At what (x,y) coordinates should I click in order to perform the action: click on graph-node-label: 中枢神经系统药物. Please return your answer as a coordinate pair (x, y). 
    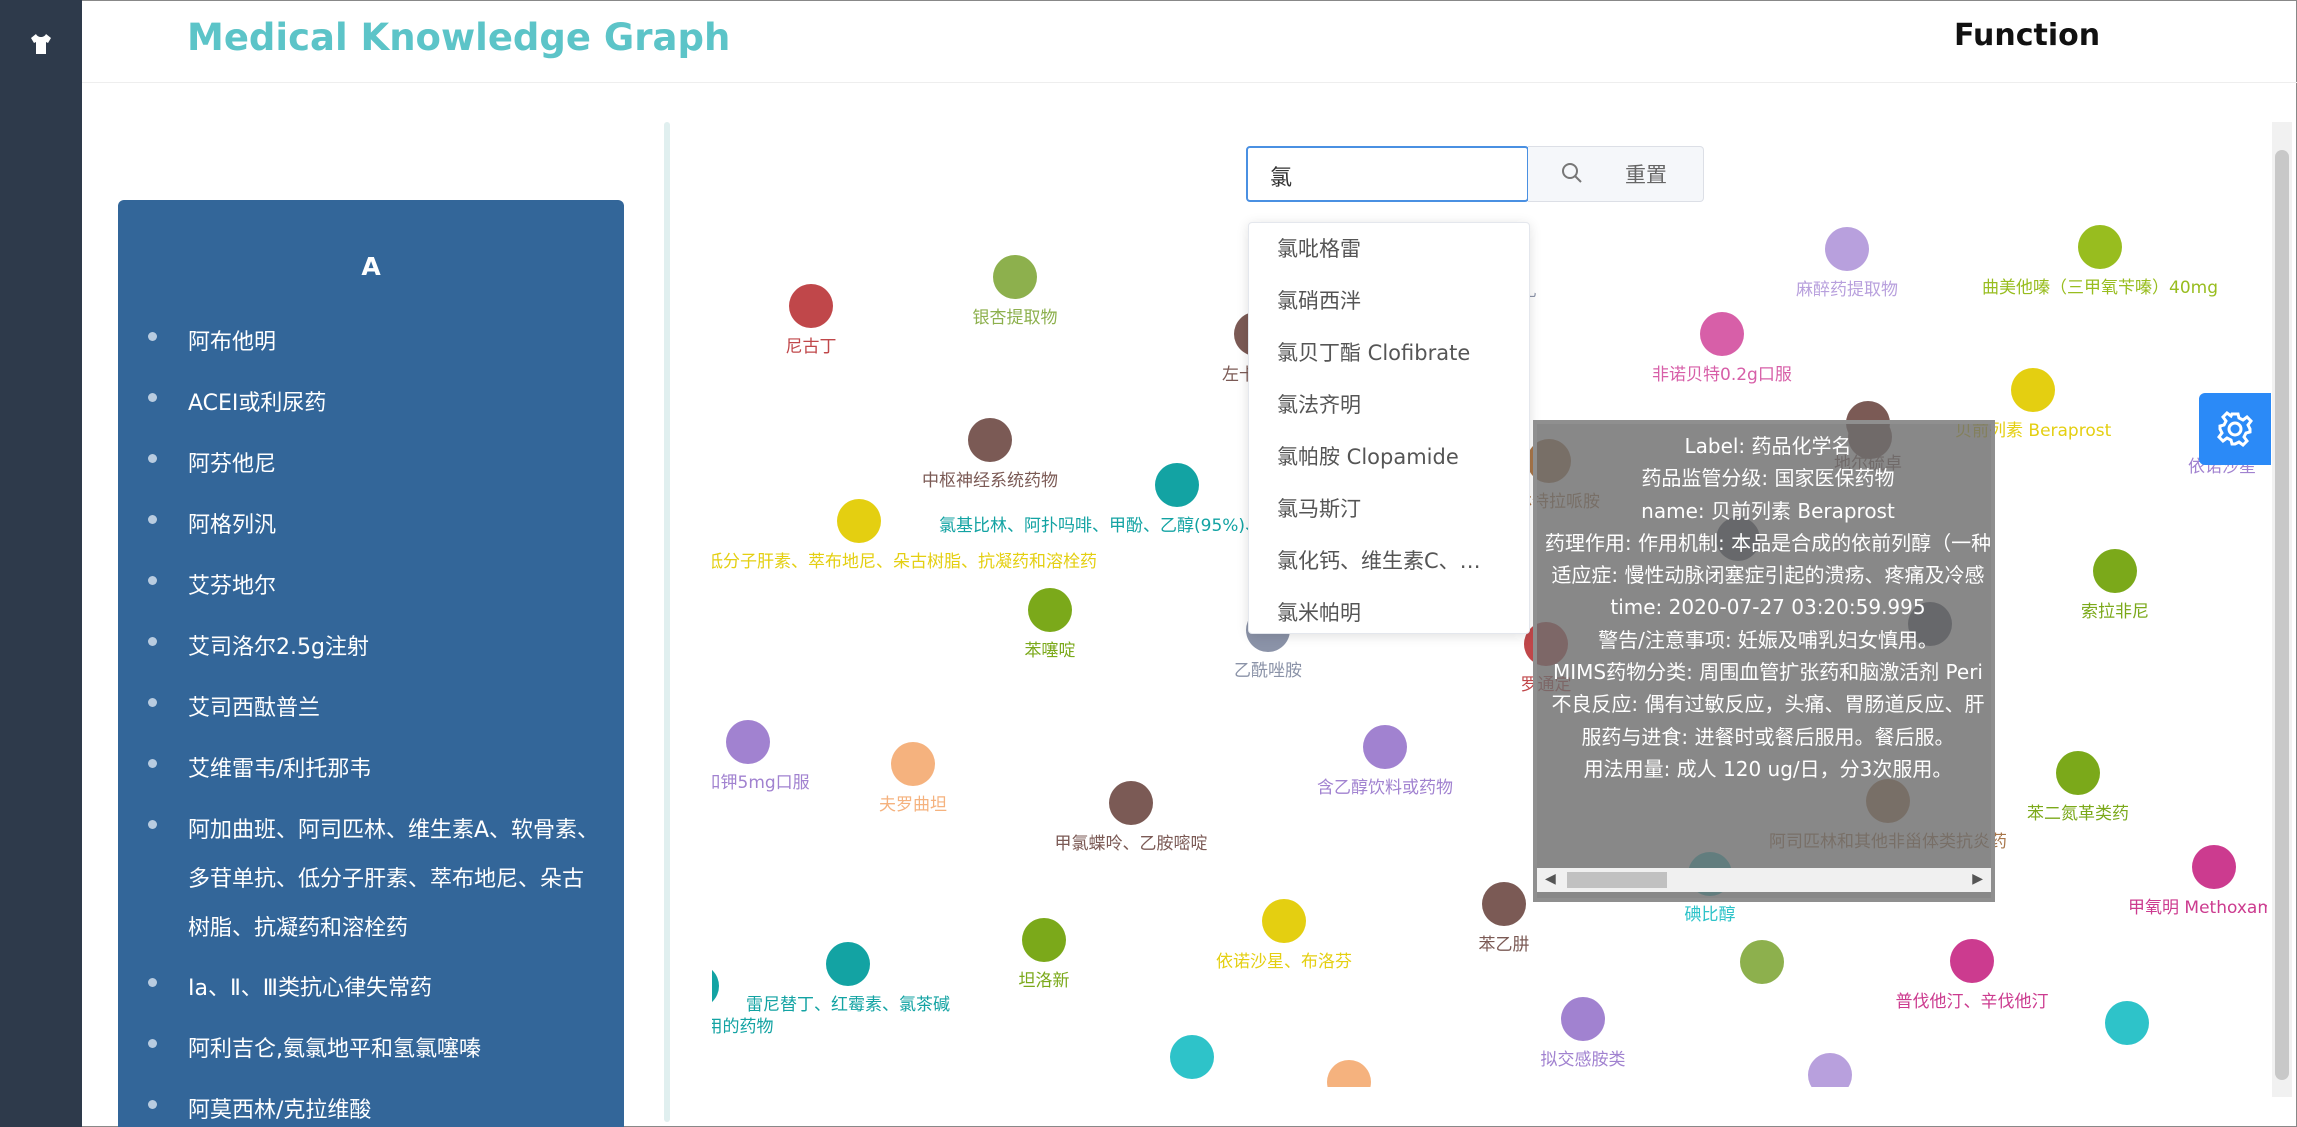
    Looking at the image, I should click on (990, 481).